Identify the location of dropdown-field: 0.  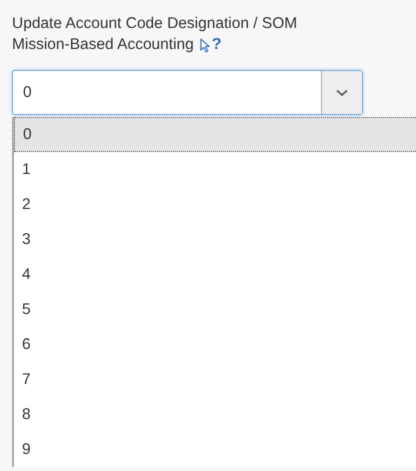
(187, 92).